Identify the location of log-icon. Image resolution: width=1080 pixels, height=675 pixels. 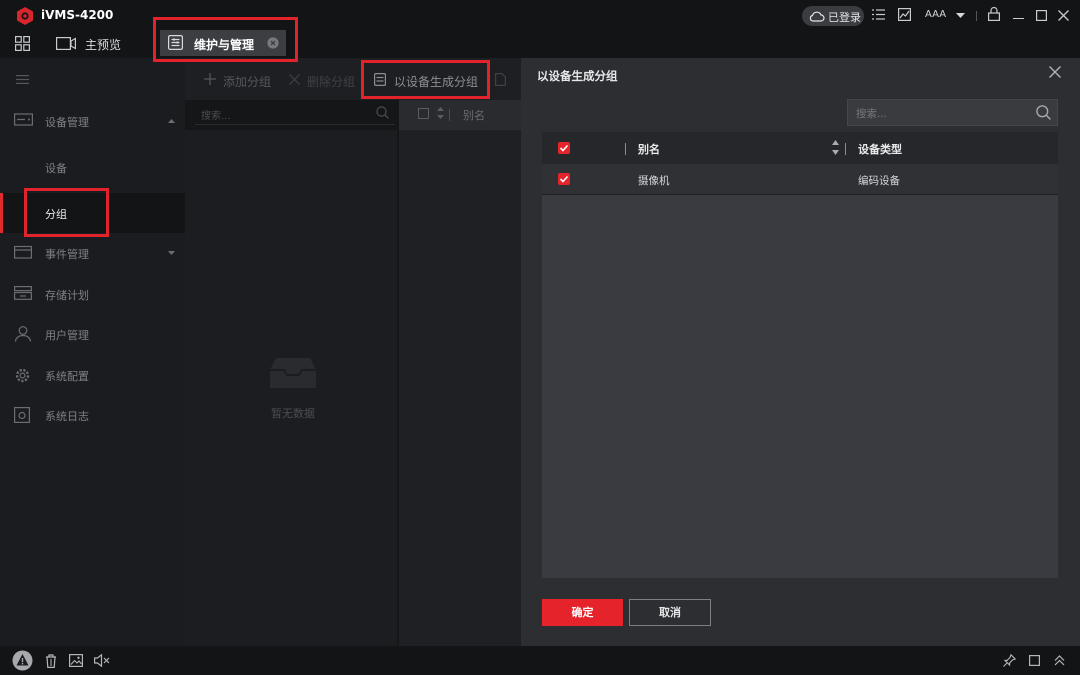
(22, 415).